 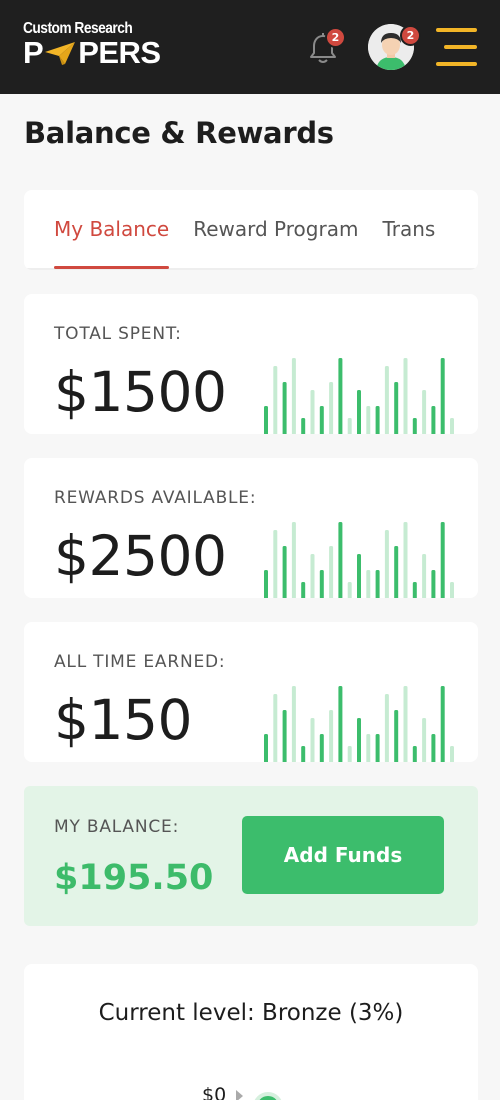 What do you see at coordinates (140, 392) in the screenshot?
I see `stat-value: $1500` at bounding box center [140, 392].